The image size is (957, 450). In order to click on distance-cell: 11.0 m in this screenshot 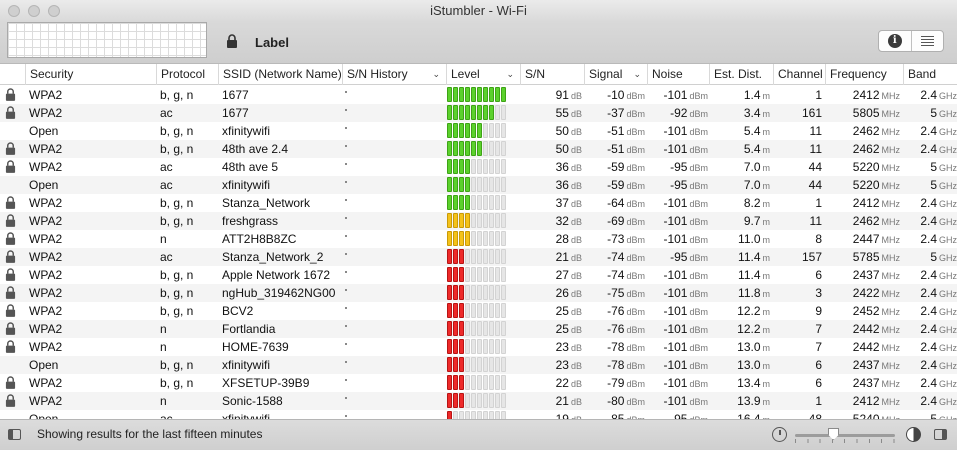, I will do `click(739, 239)`.